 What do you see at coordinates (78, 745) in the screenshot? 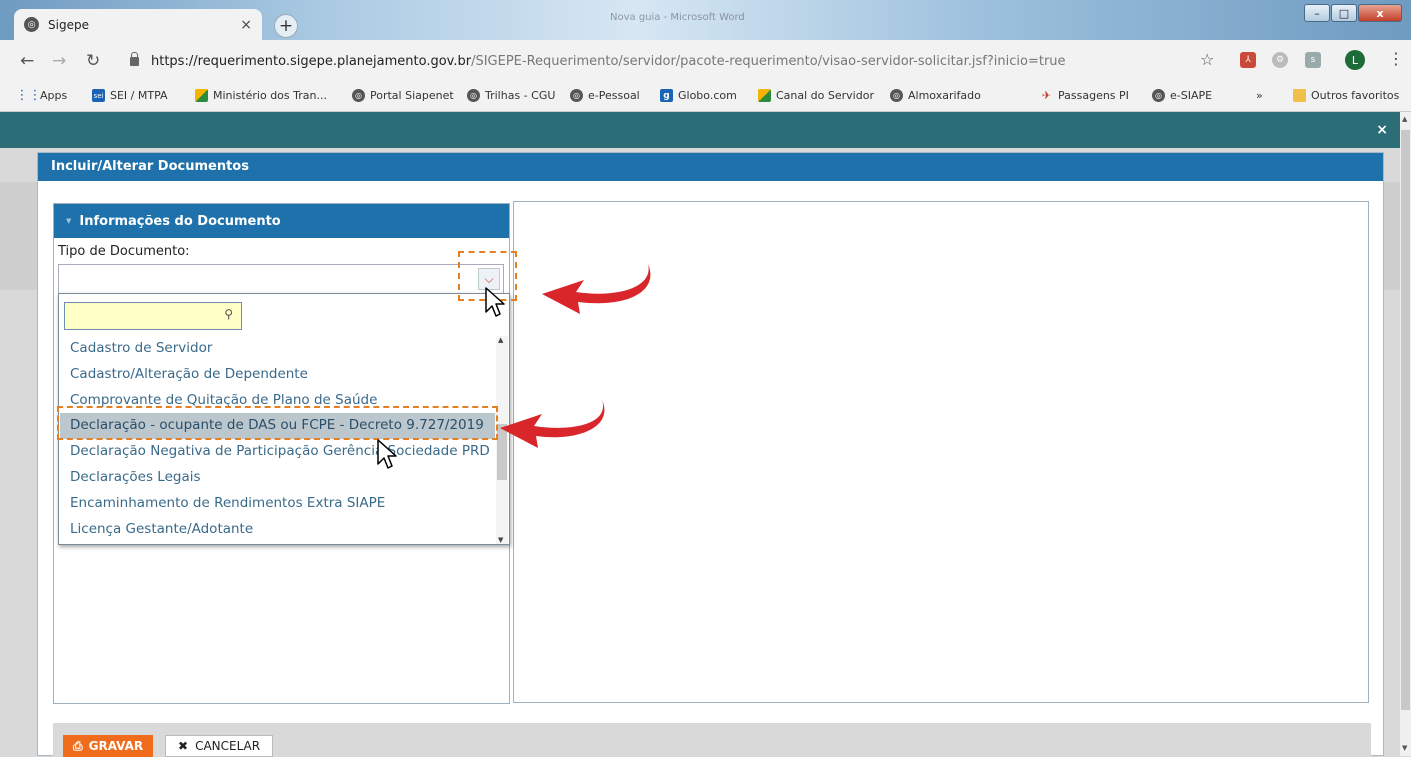
I see `printer-icon: ⎙` at bounding box center [78, 745].